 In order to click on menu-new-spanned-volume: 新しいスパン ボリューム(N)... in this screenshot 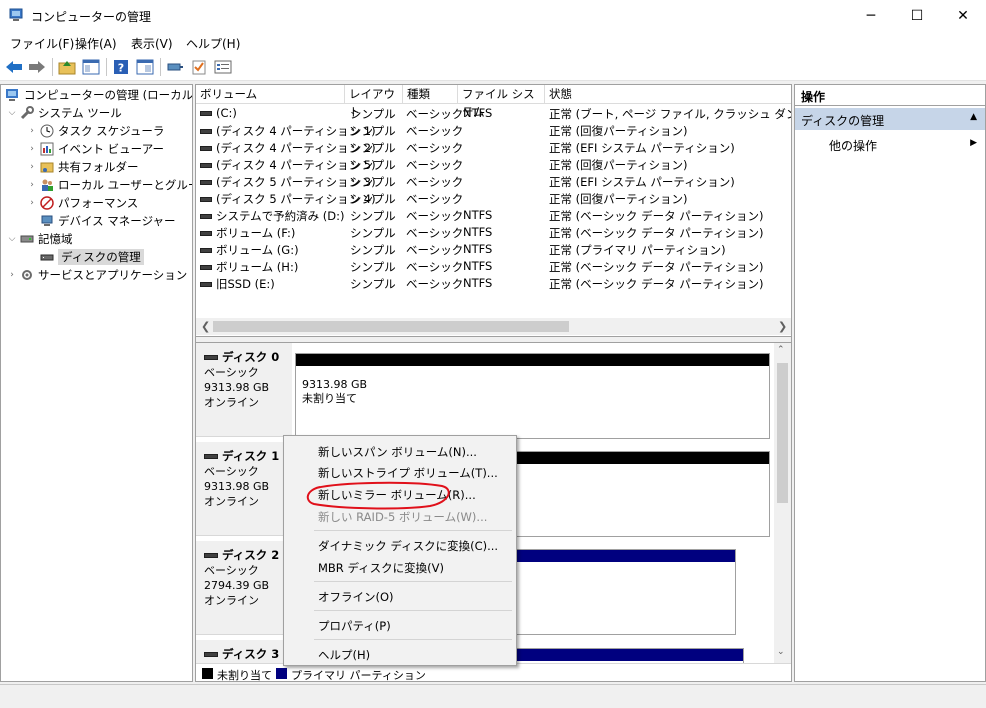, I will do `click(400, 450)`.